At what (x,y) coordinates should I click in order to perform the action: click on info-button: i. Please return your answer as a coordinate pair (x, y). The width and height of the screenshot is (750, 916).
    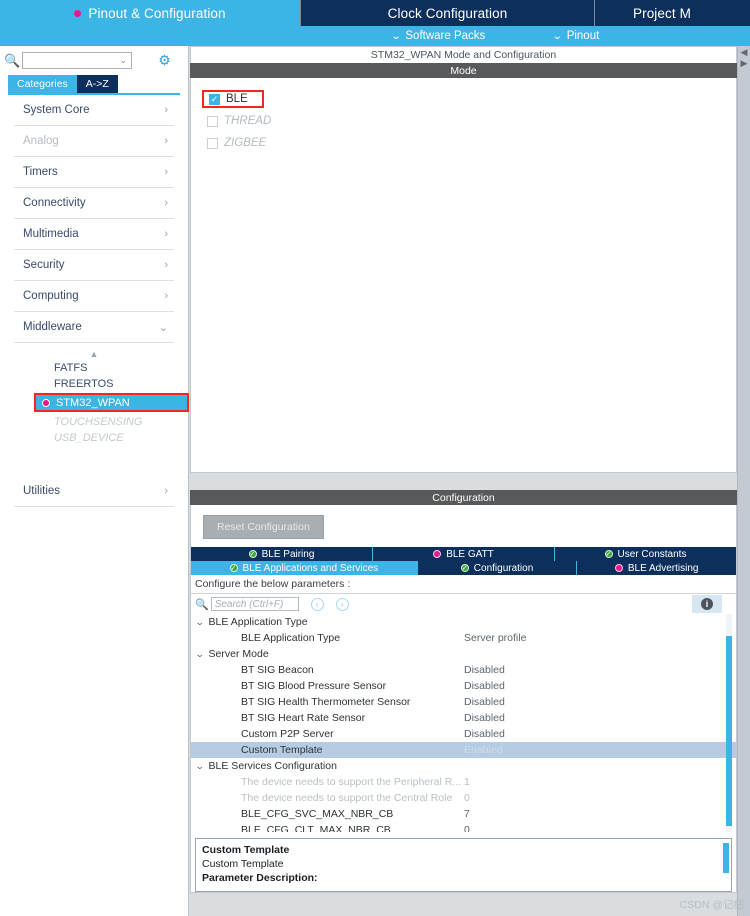
    Looking at the image, I should click on (707, 604).